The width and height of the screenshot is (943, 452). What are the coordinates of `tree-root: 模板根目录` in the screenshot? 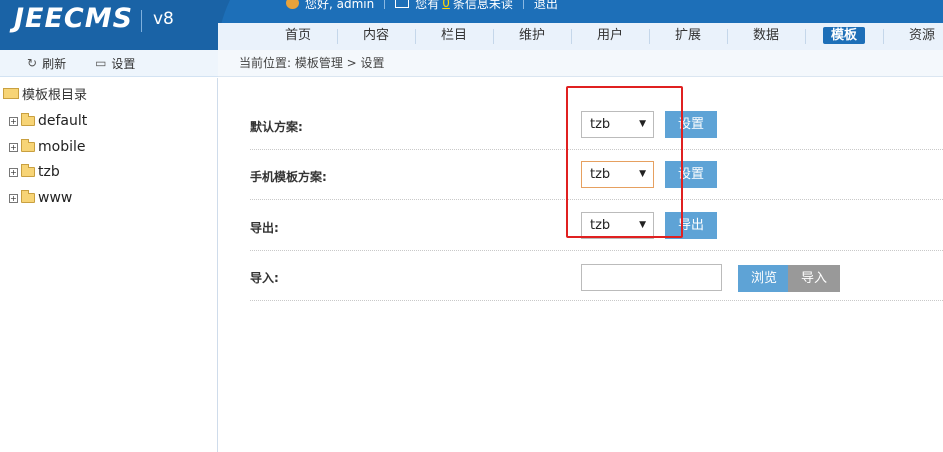 It's located at (45, 93).